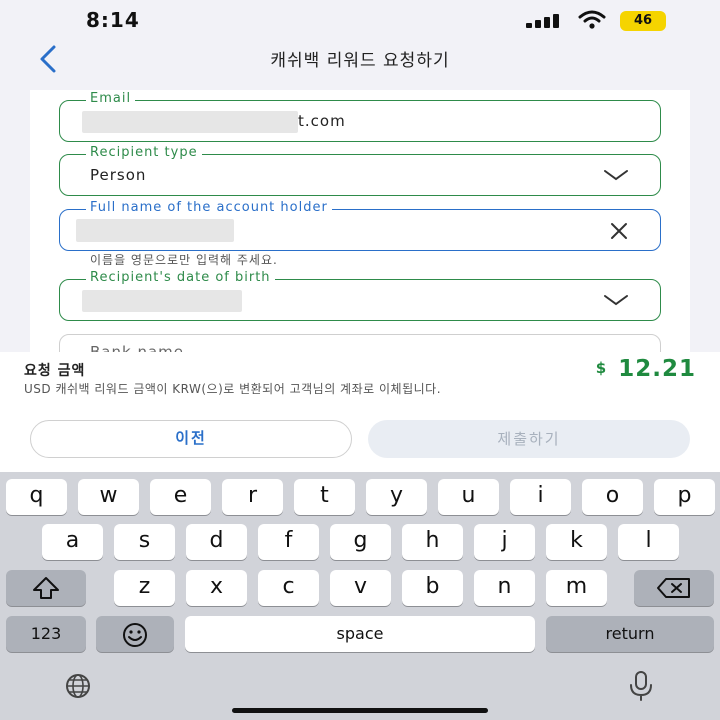  Describe the element at coordinates (504, 542) in the screenshot. I see `key-j: j` at that location.